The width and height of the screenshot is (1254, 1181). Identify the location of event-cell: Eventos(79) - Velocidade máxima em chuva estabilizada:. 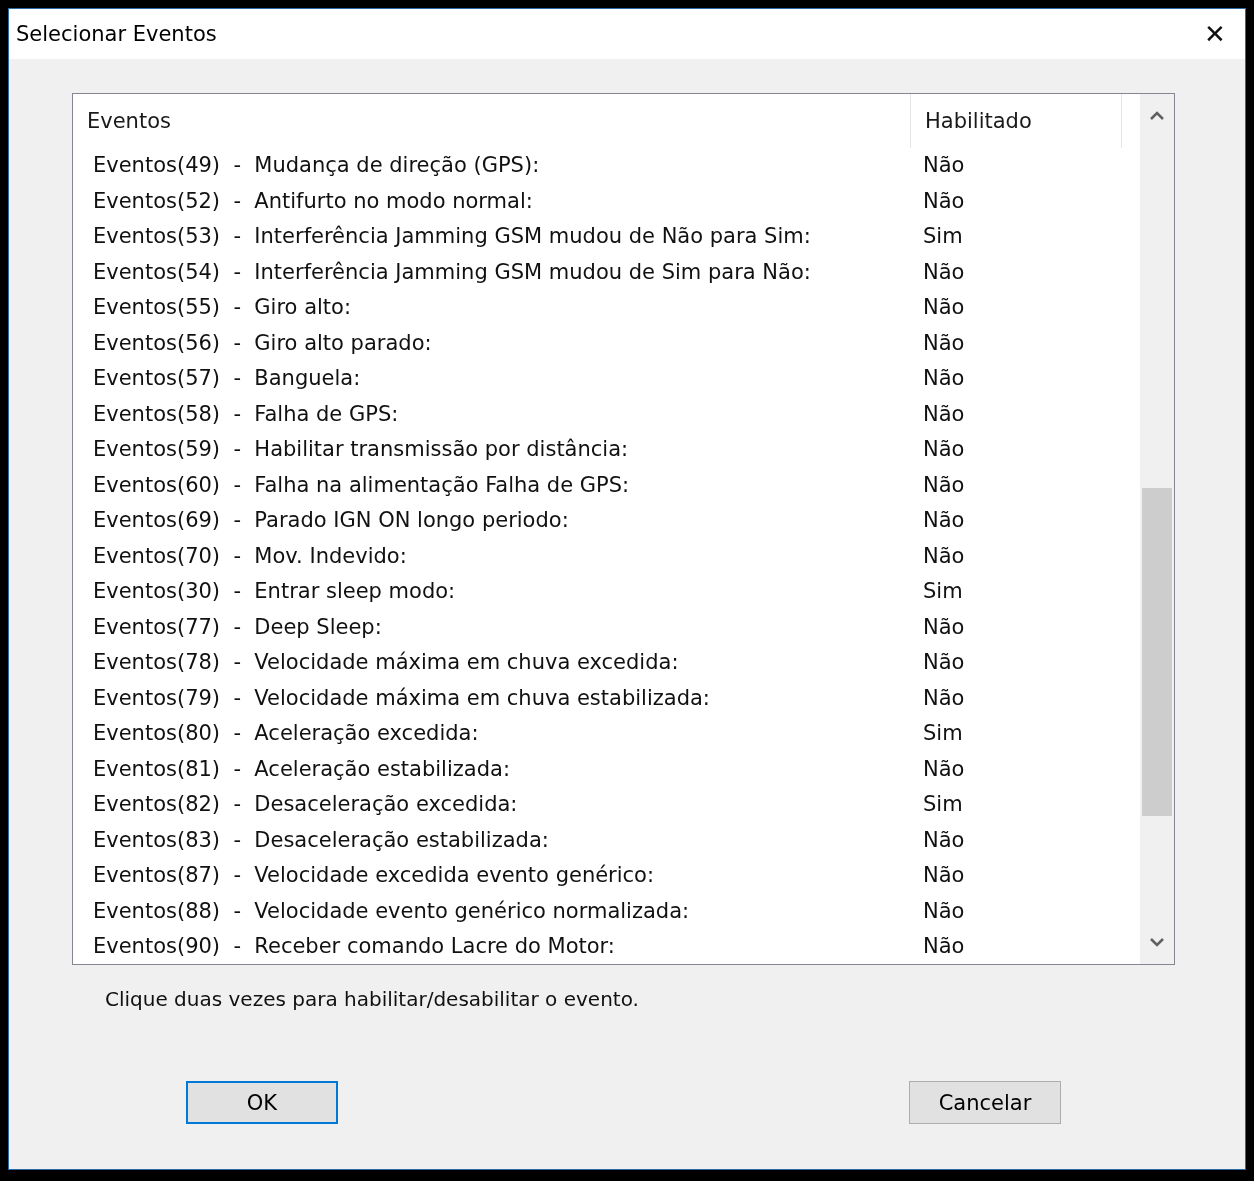
(492, 697).